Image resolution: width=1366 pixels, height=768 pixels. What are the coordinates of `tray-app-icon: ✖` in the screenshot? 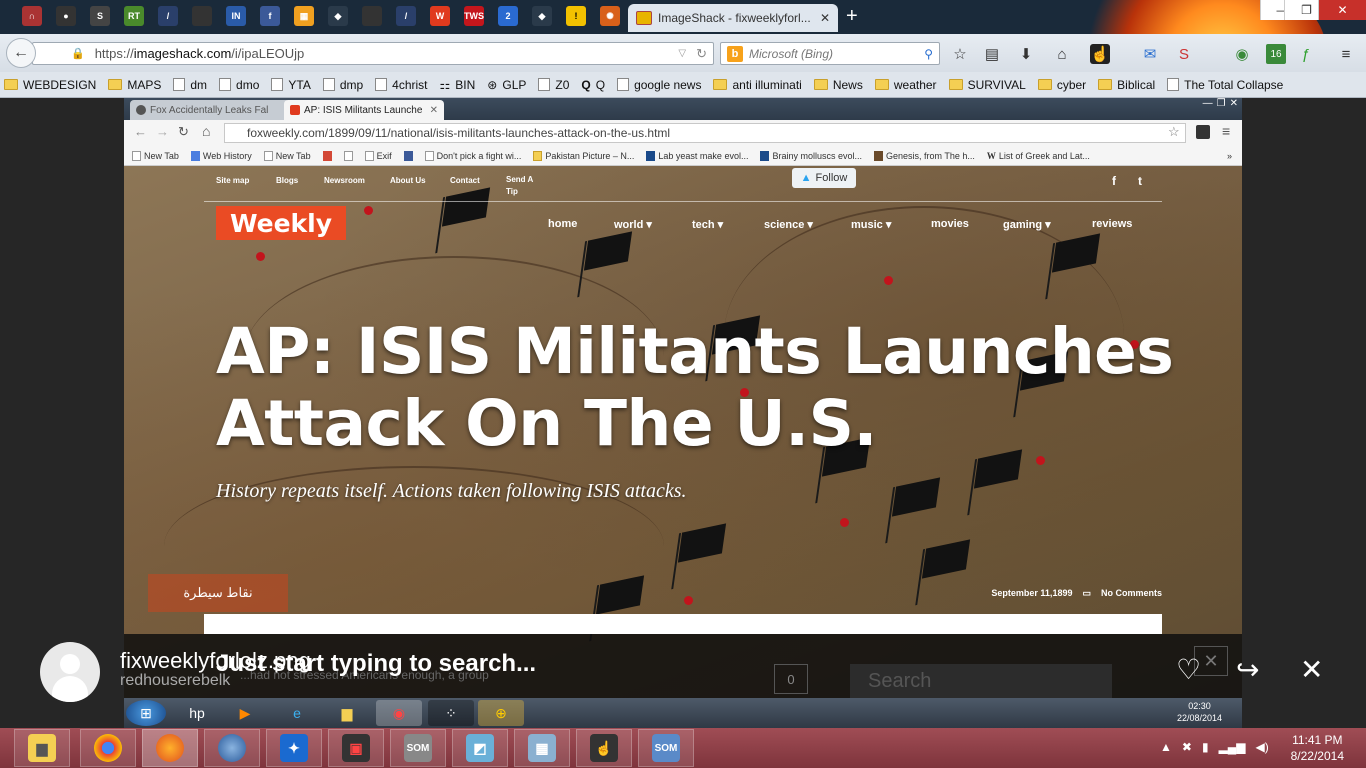 It's located at (1187, 747).